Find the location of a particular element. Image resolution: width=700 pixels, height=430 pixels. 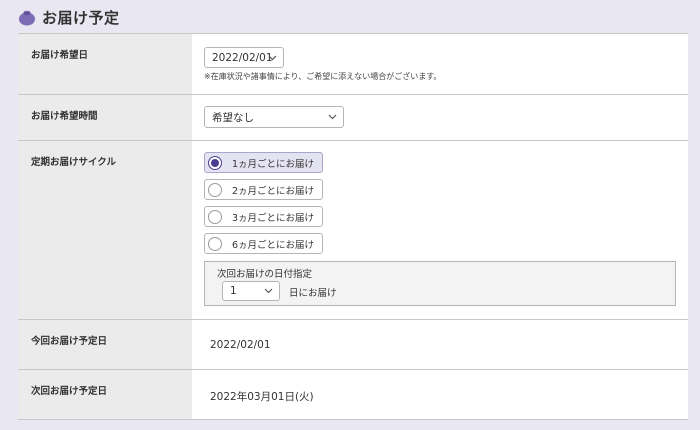

next-delivery-day-box: 次回お届けの日付指定 1 日にお届け is located at coordinates (440, 283).